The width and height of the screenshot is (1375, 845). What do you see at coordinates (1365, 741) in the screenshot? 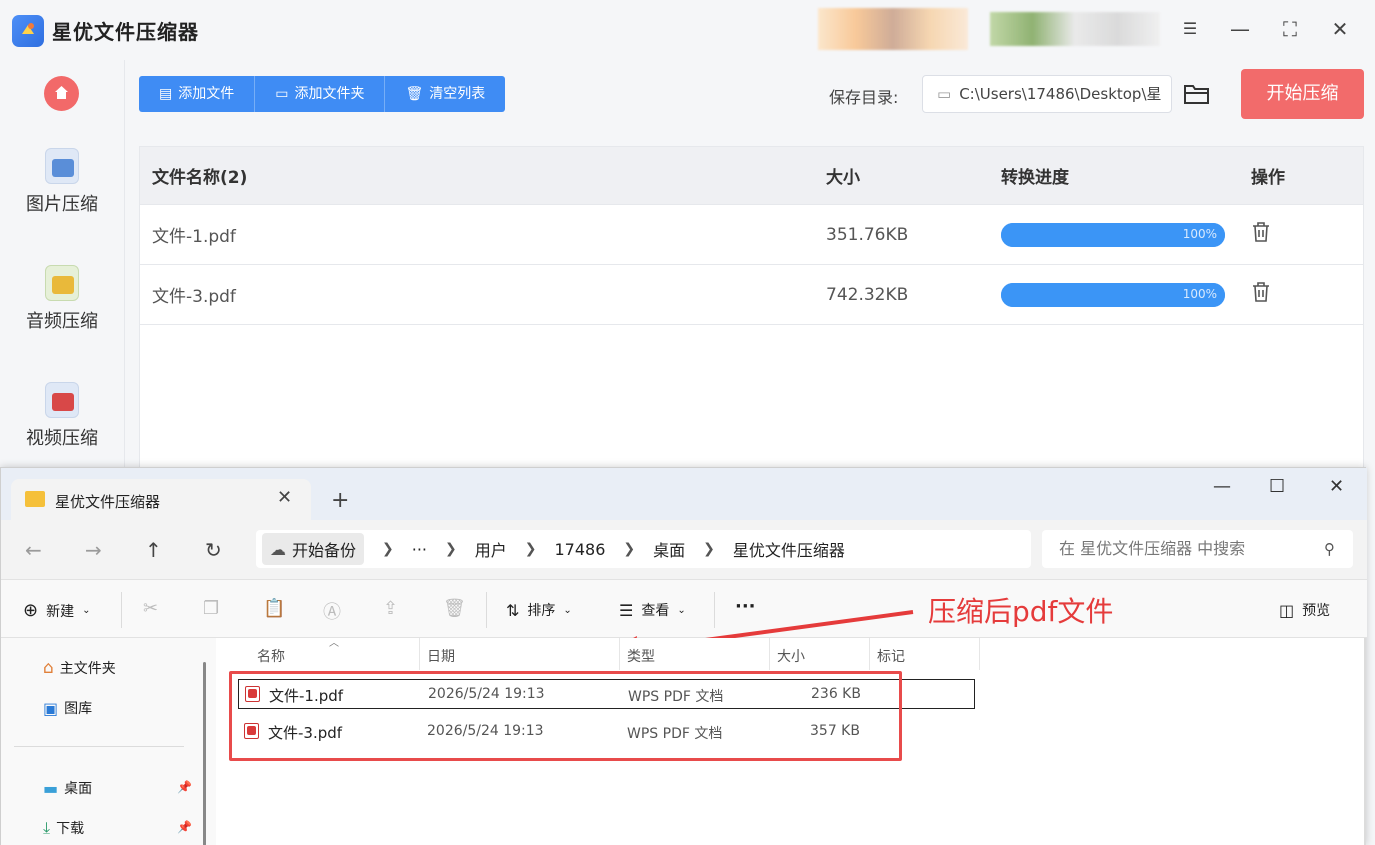
I see `file-pane-scrollbar` at bounding box center [1365, 741].